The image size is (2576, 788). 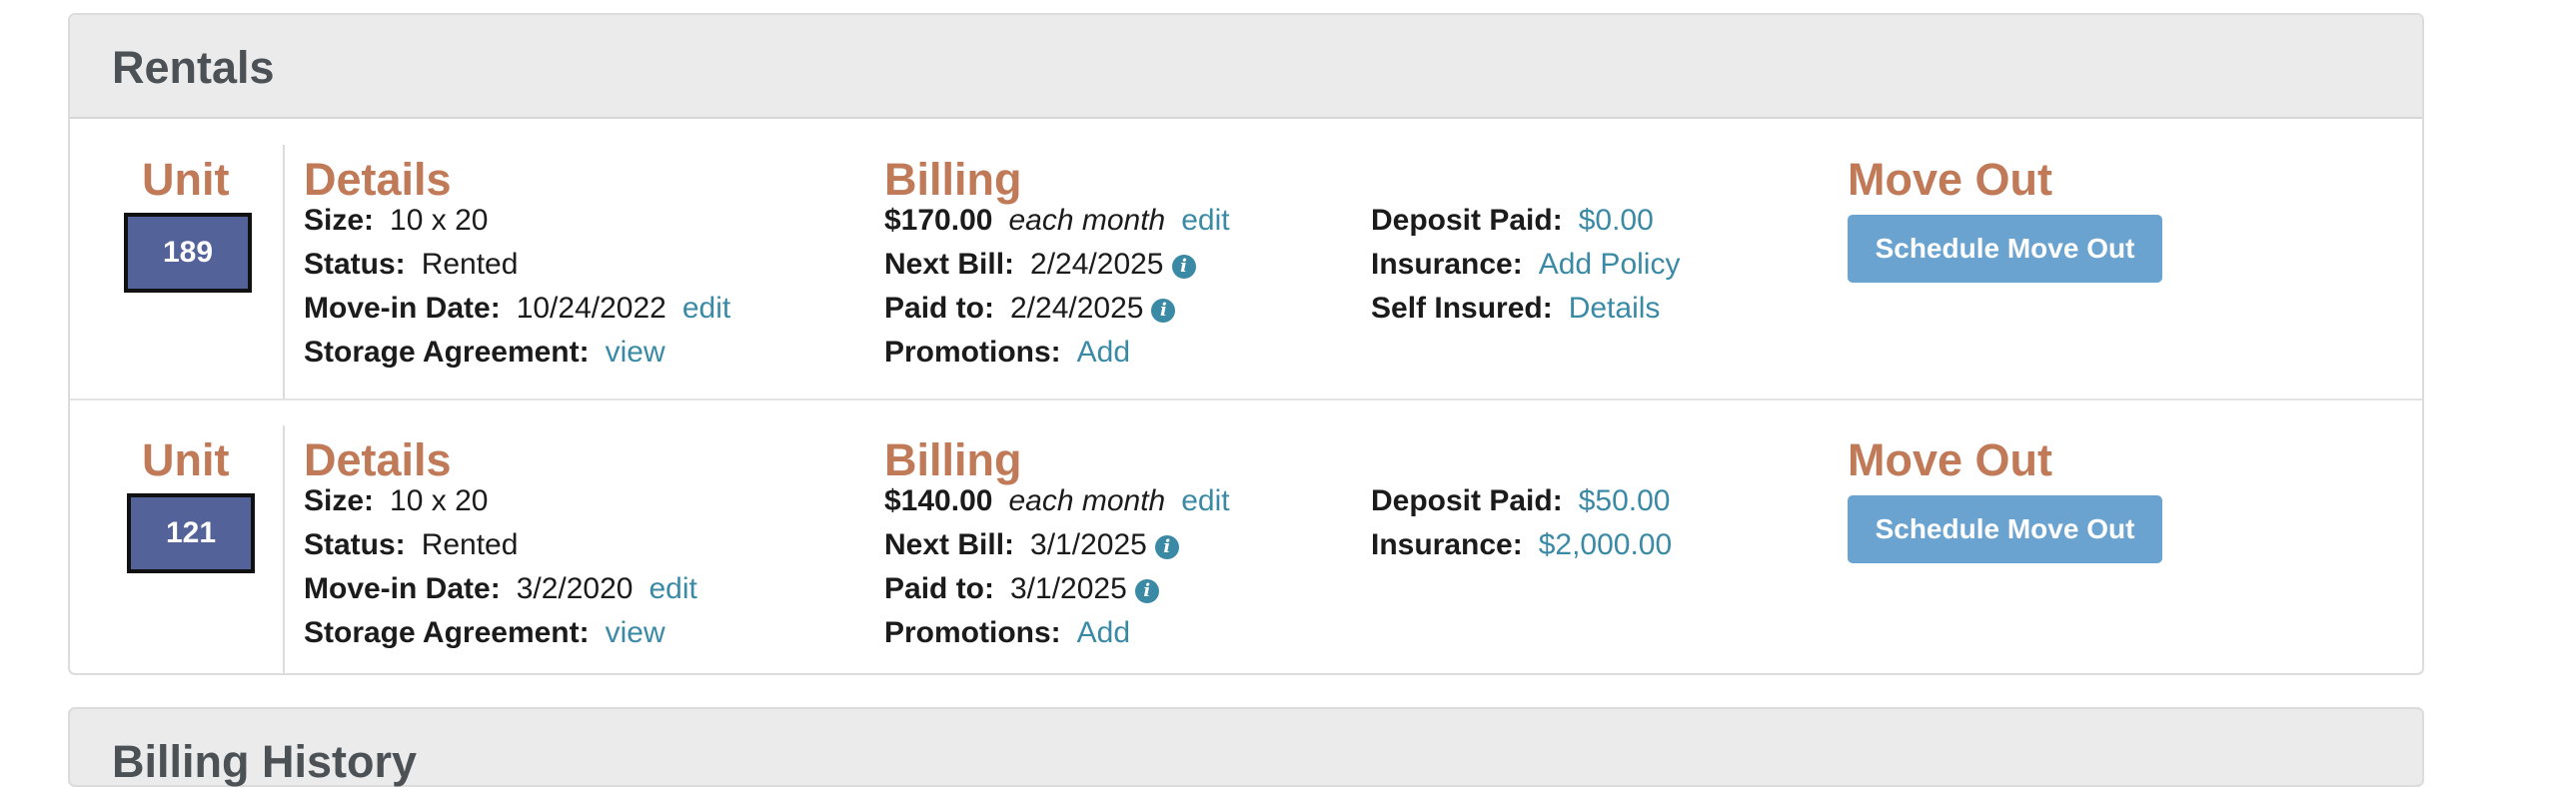 I want to click on deposit-value-link: $0.00, so click(x=1616, y=220).